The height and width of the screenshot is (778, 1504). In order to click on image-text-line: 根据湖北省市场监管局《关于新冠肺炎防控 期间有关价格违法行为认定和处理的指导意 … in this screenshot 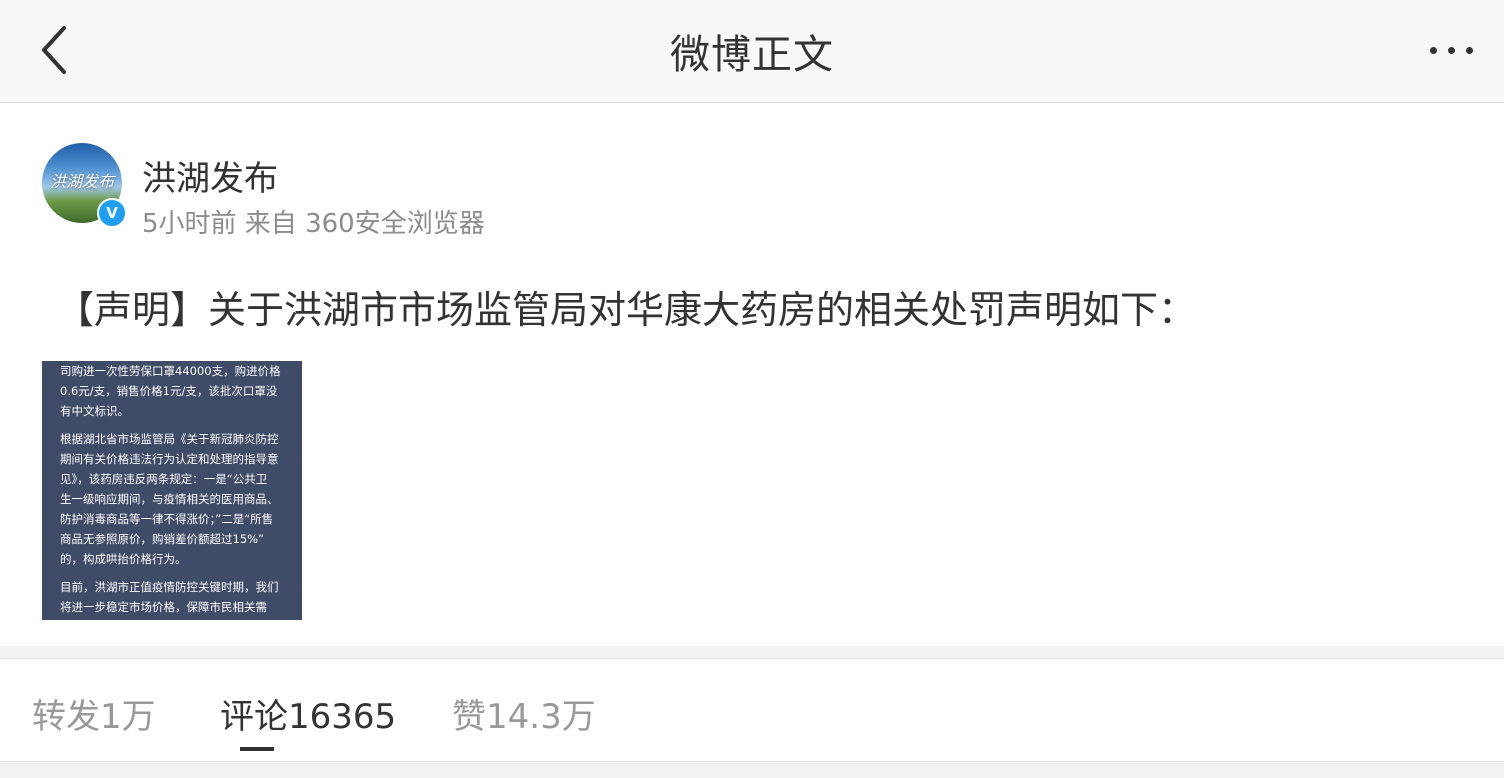, I will do `click(169, 499)`.